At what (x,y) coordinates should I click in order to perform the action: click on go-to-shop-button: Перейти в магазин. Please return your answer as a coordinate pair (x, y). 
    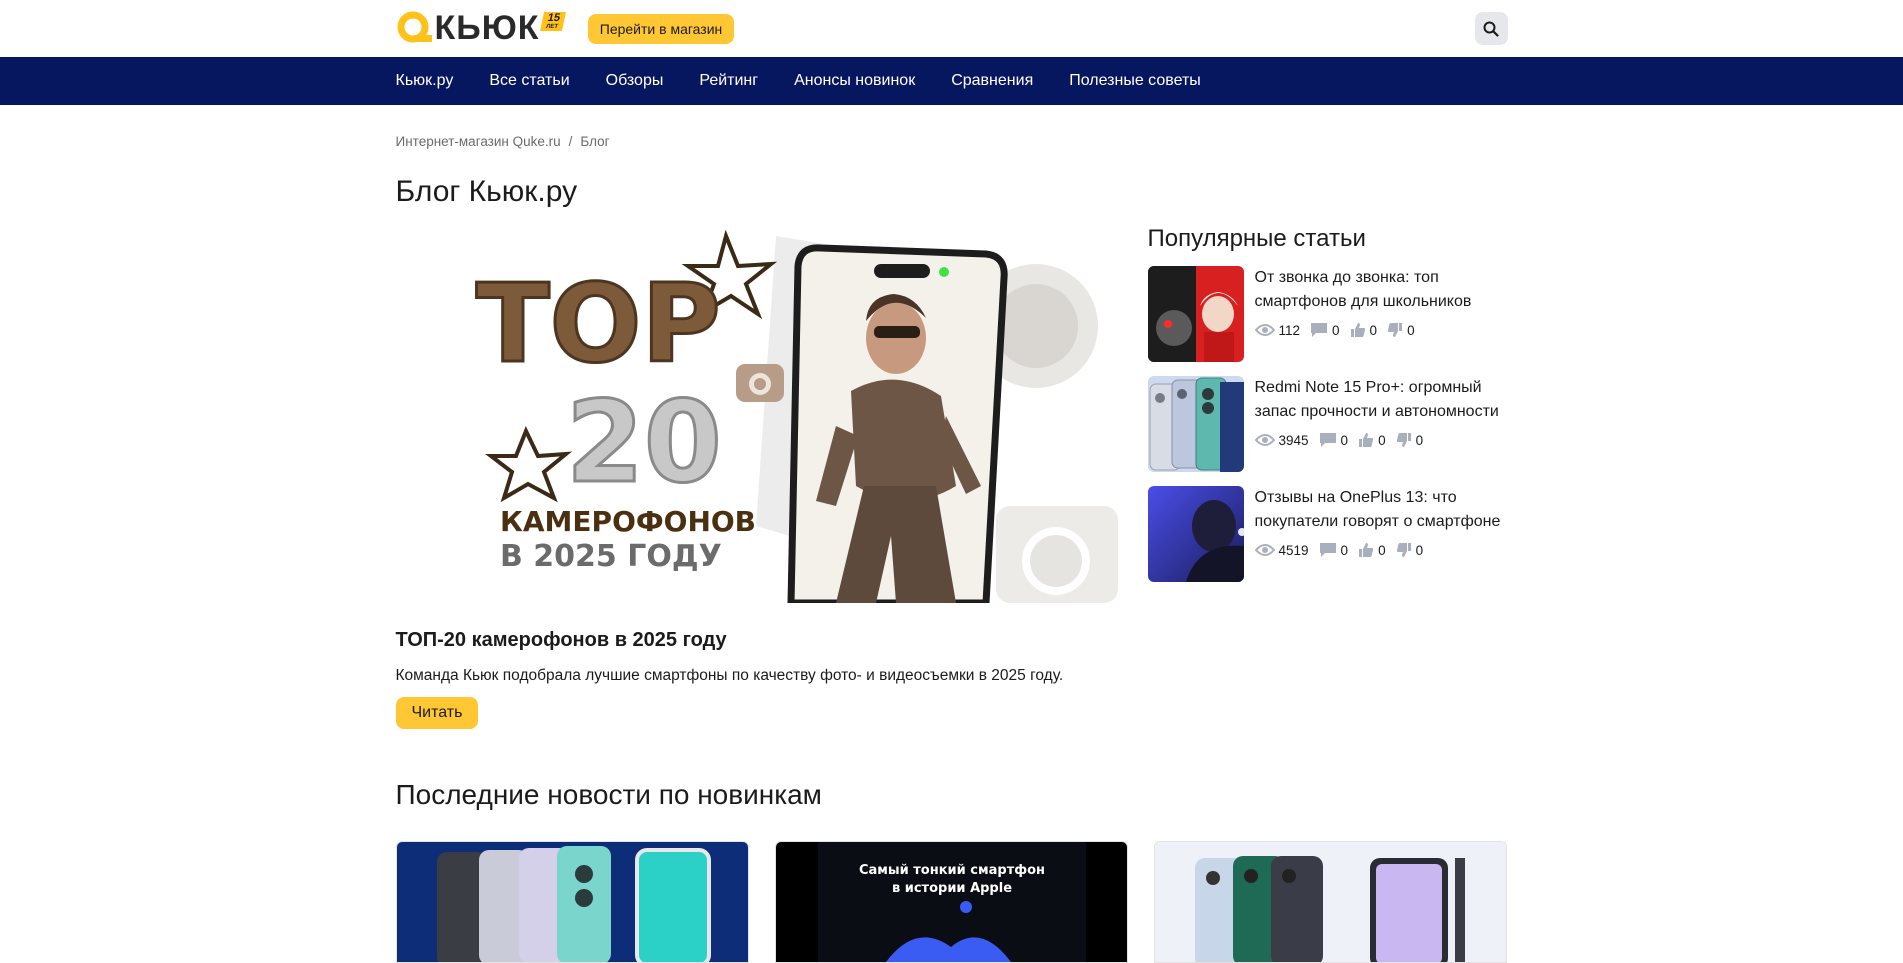
    Looking at the image, I should click on (661, 28).